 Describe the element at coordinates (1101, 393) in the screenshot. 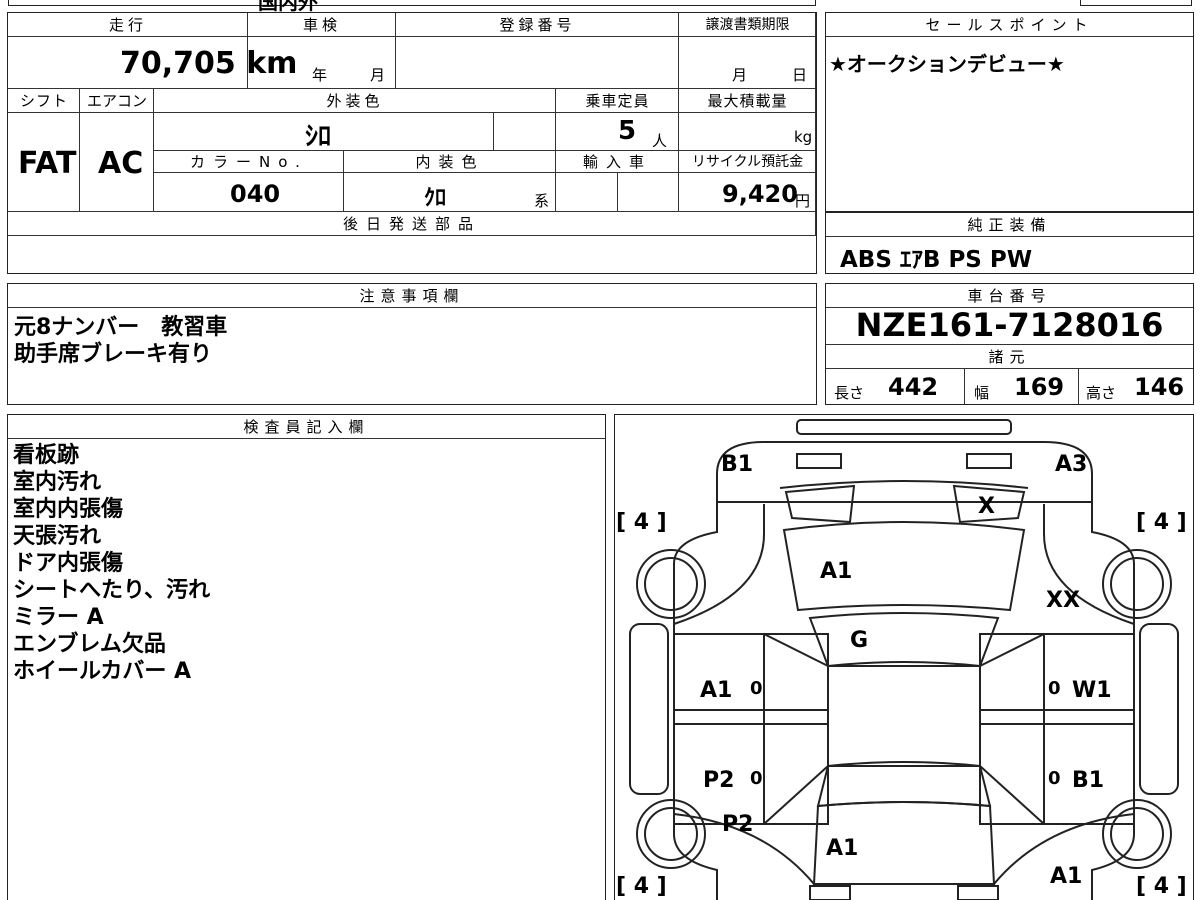

I see `height-label: 高さ` at that location.